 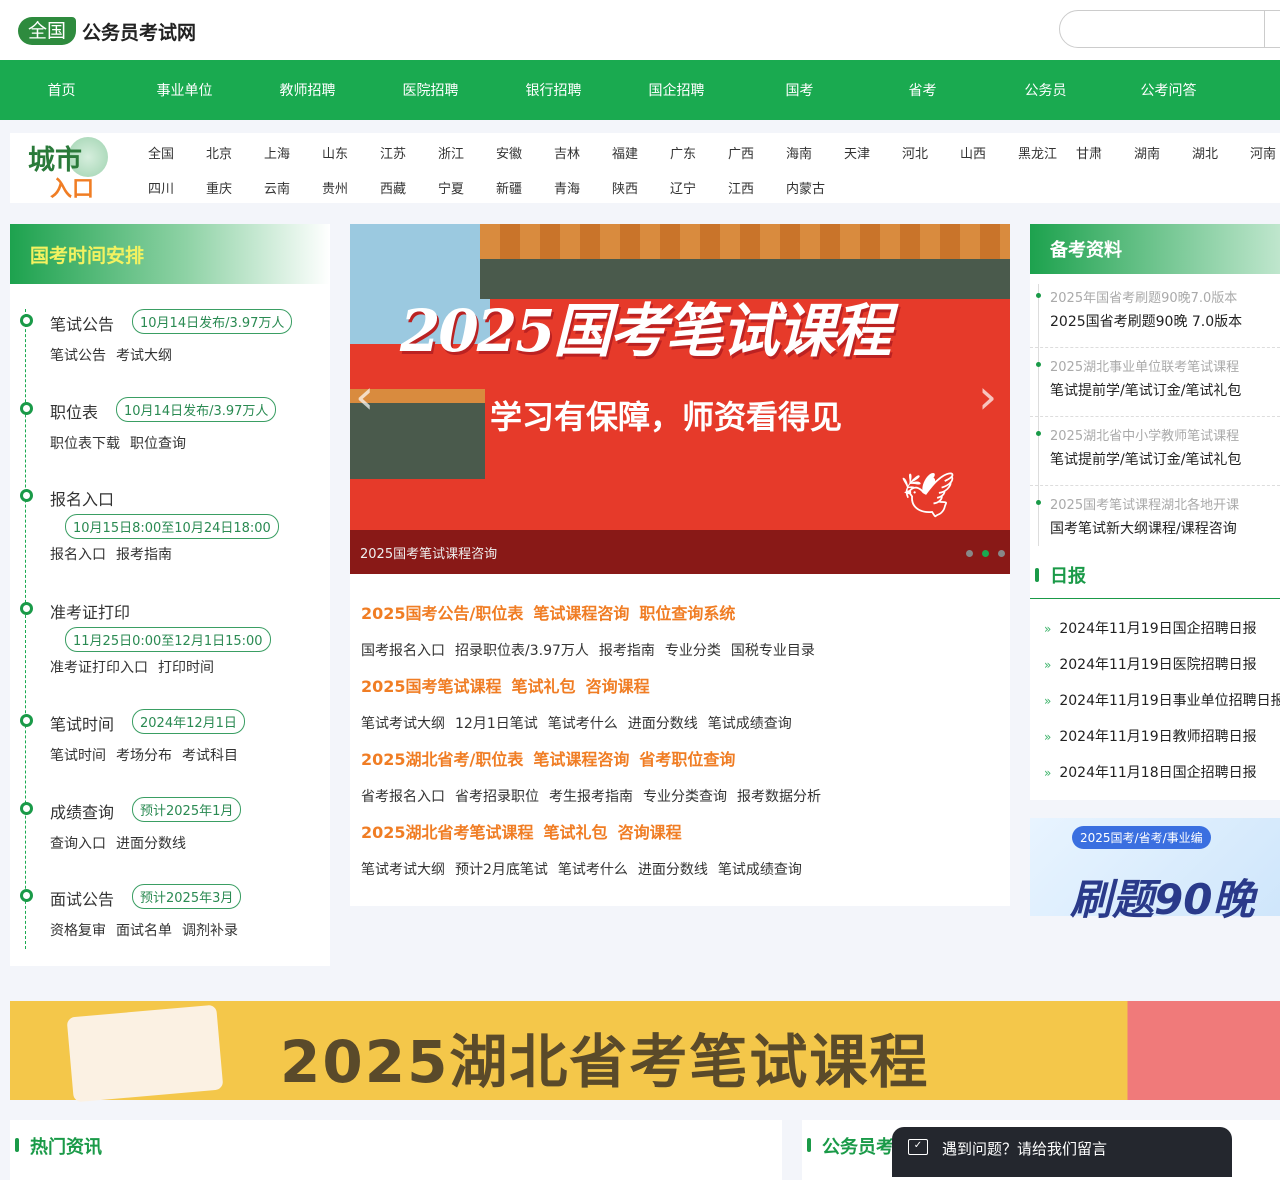 What do you see at coordinates (184, 90) in the screenshot?
I see `nav-item: 事业单位` at bounding box center [184, 90].